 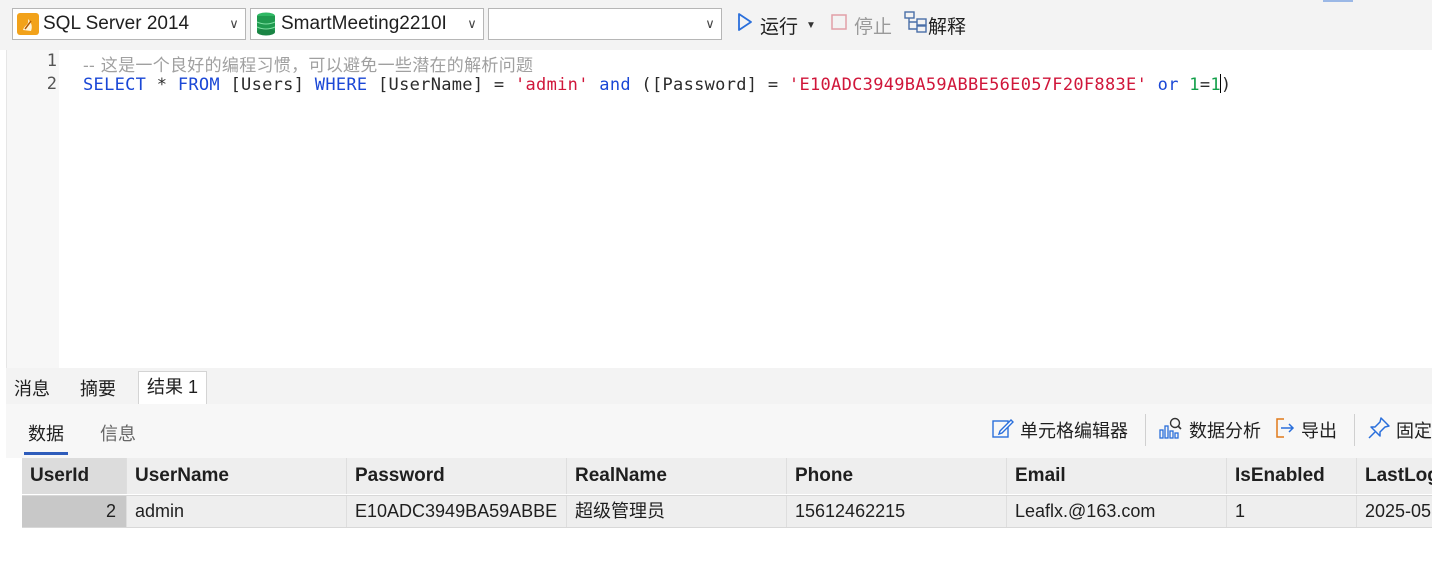 I want to click on connection-label: SQL Server 2014, so click(x=116, y=23).